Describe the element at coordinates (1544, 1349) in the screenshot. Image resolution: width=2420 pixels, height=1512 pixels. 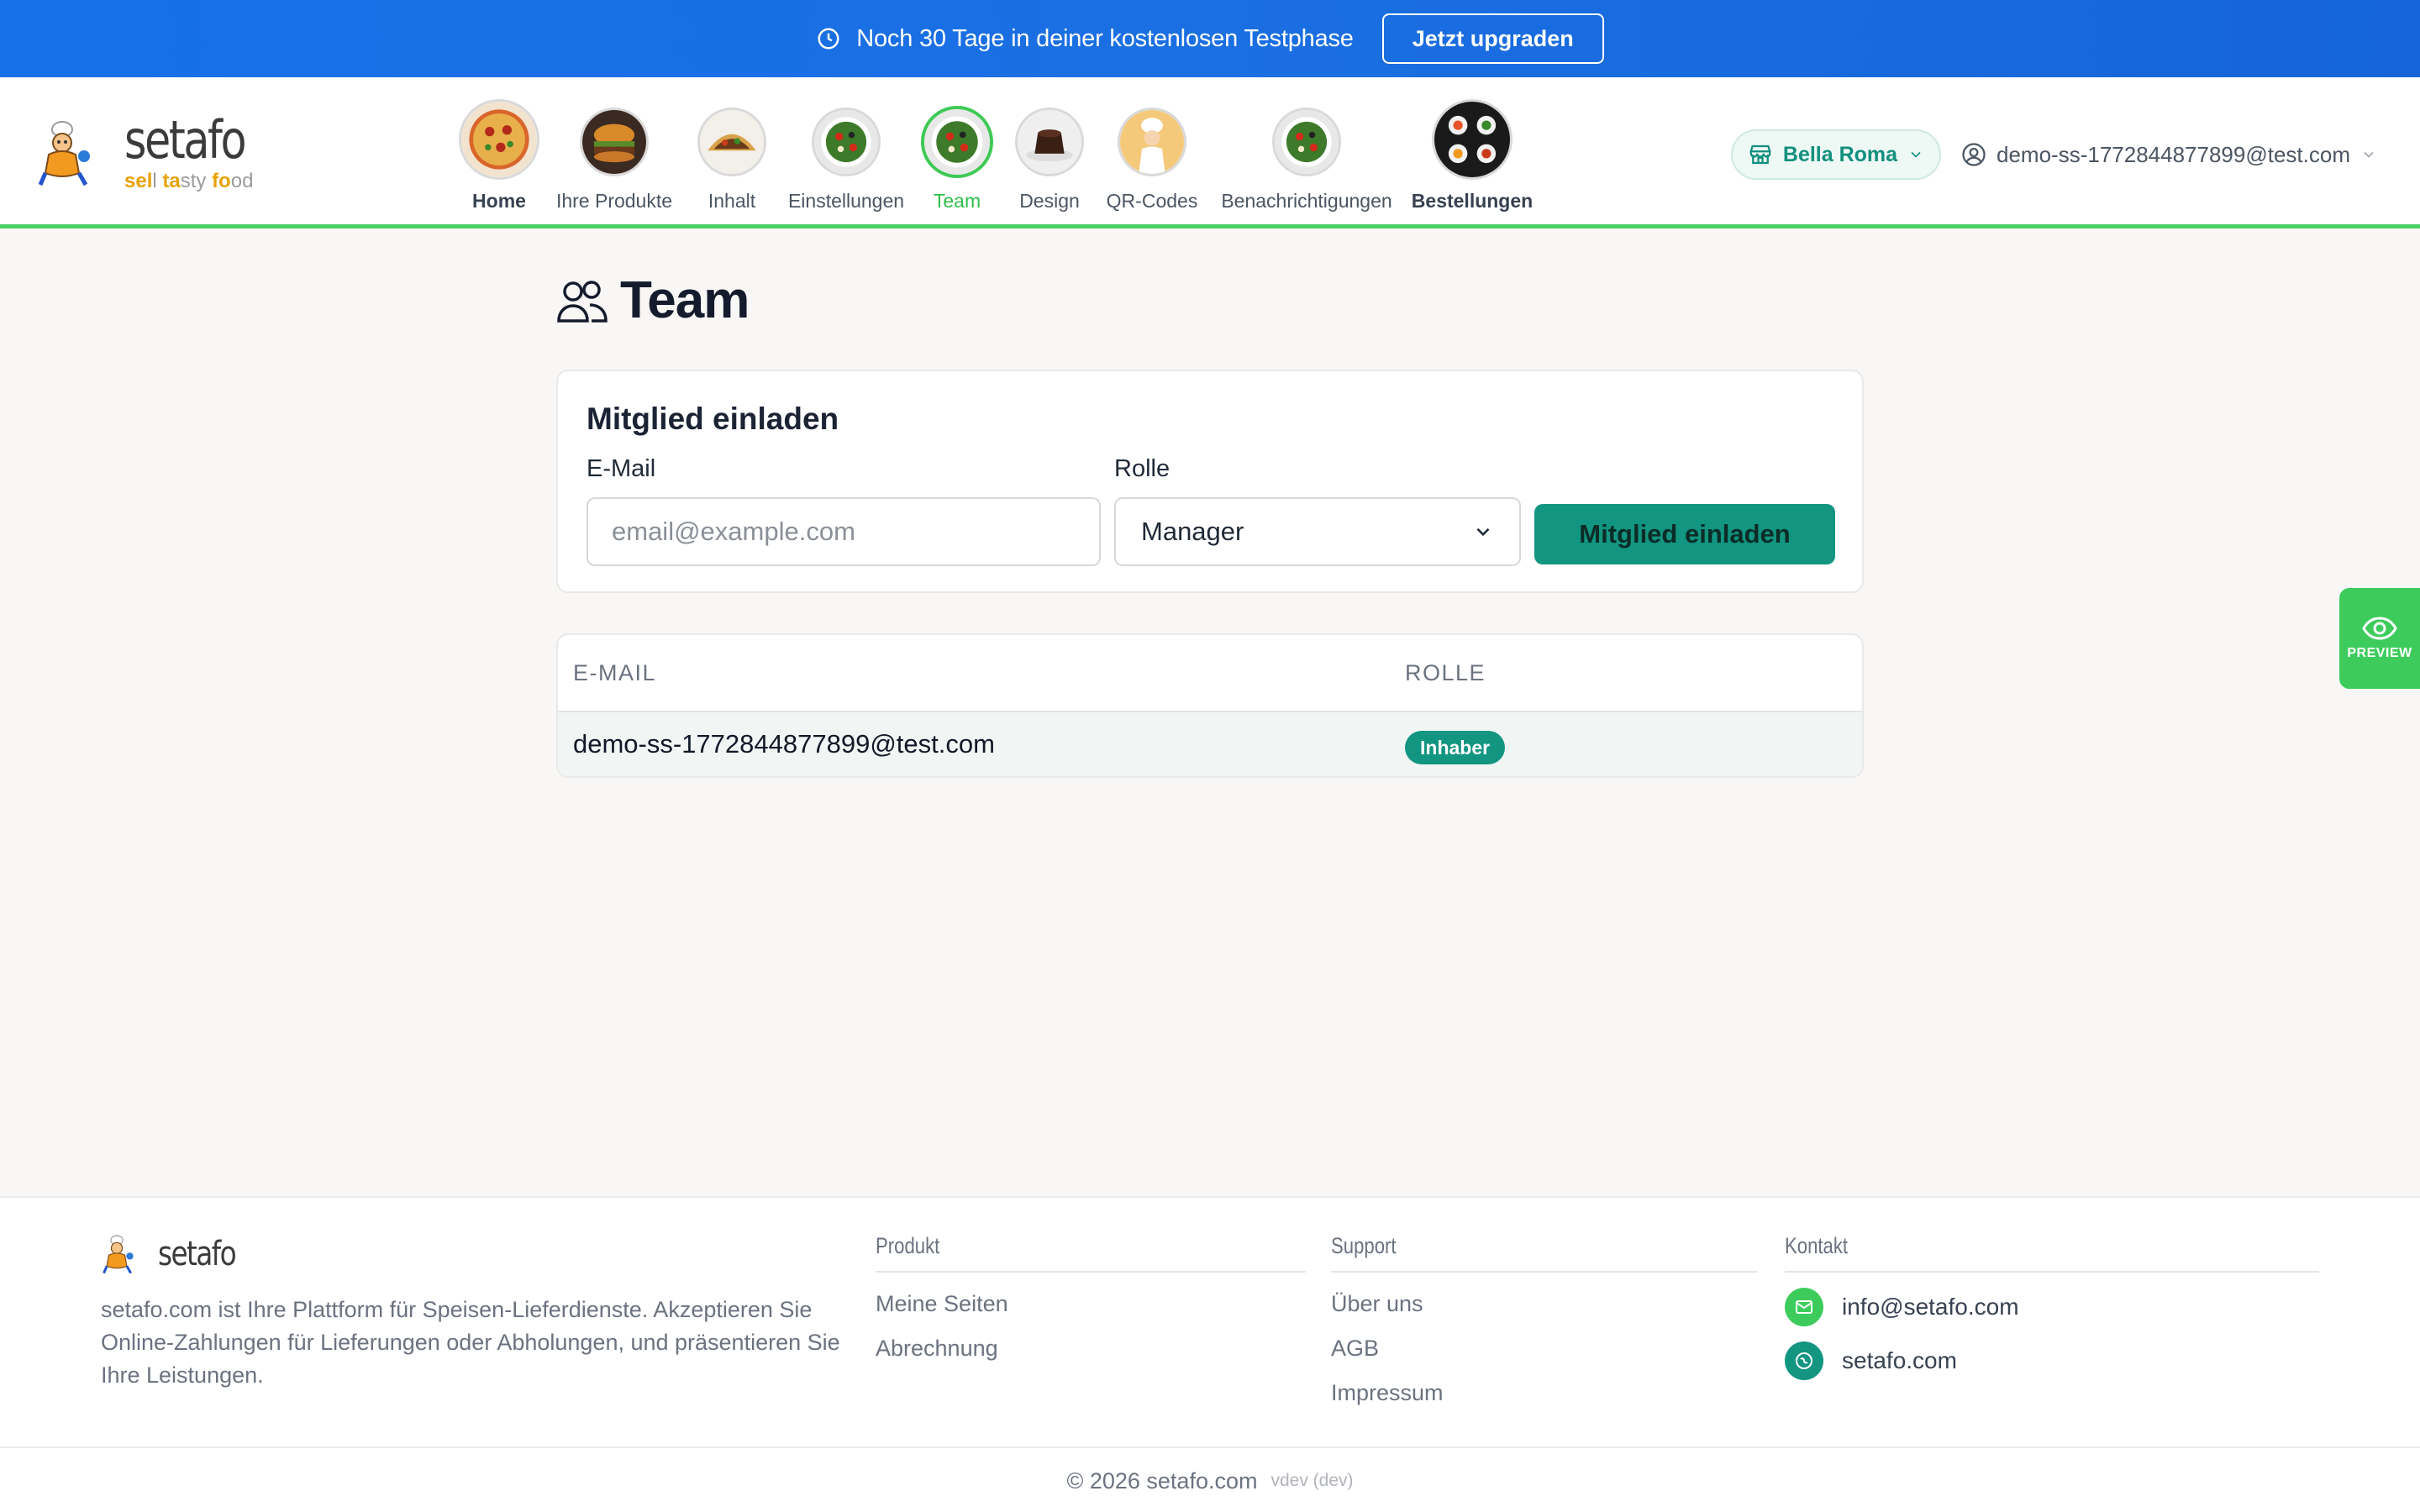
I see `footer-link-agb: AGB` at that location.